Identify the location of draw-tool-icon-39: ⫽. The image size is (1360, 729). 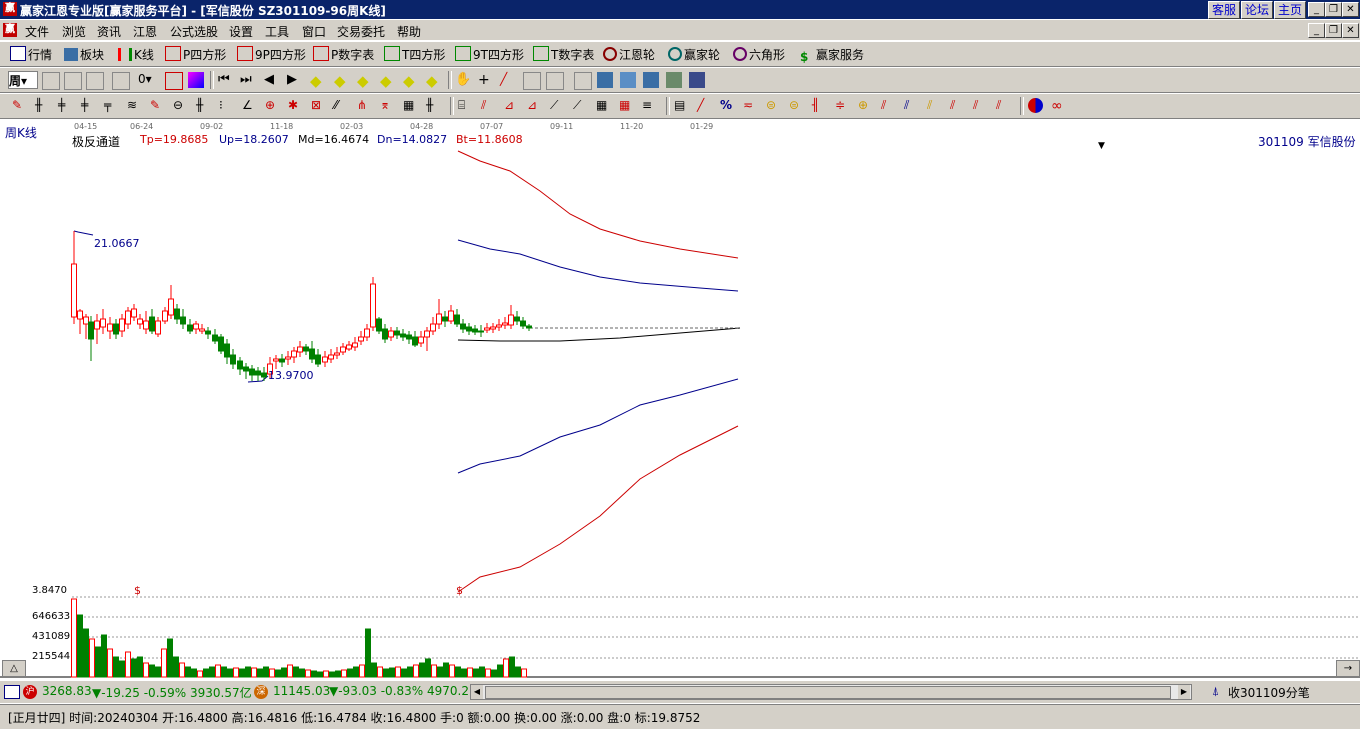
(1004, 106).